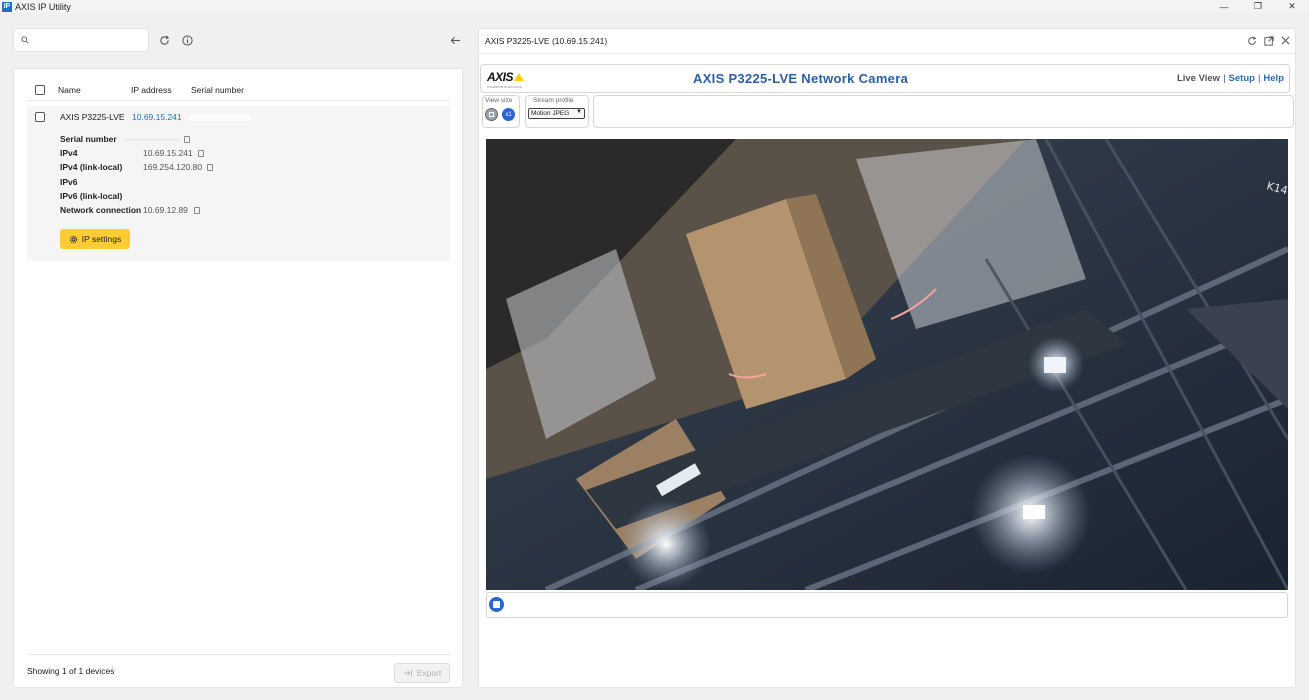 Image resolution: width=1309 pixels, height=700 pixels. What do you see at coordinates (92, 117) in the screenshot?
I see `device-name: AXIS P3225-LVE` at bounding box center [92, 117].